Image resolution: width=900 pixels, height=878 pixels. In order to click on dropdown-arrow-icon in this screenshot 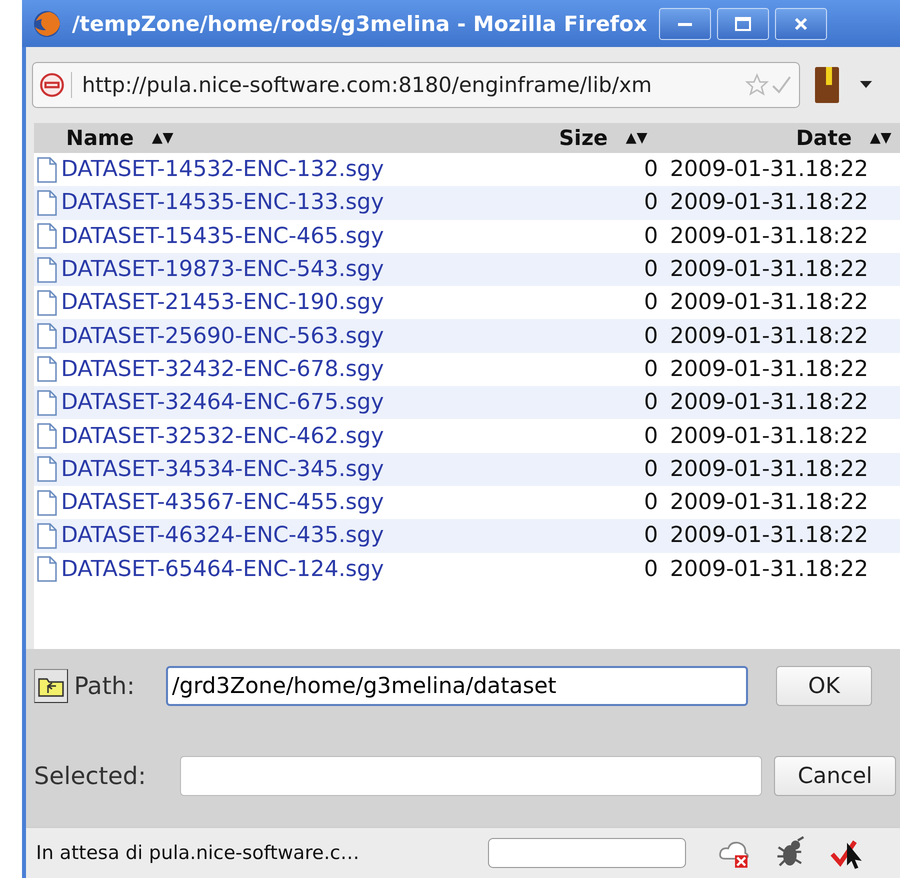, I will do `click(866, 85)`.